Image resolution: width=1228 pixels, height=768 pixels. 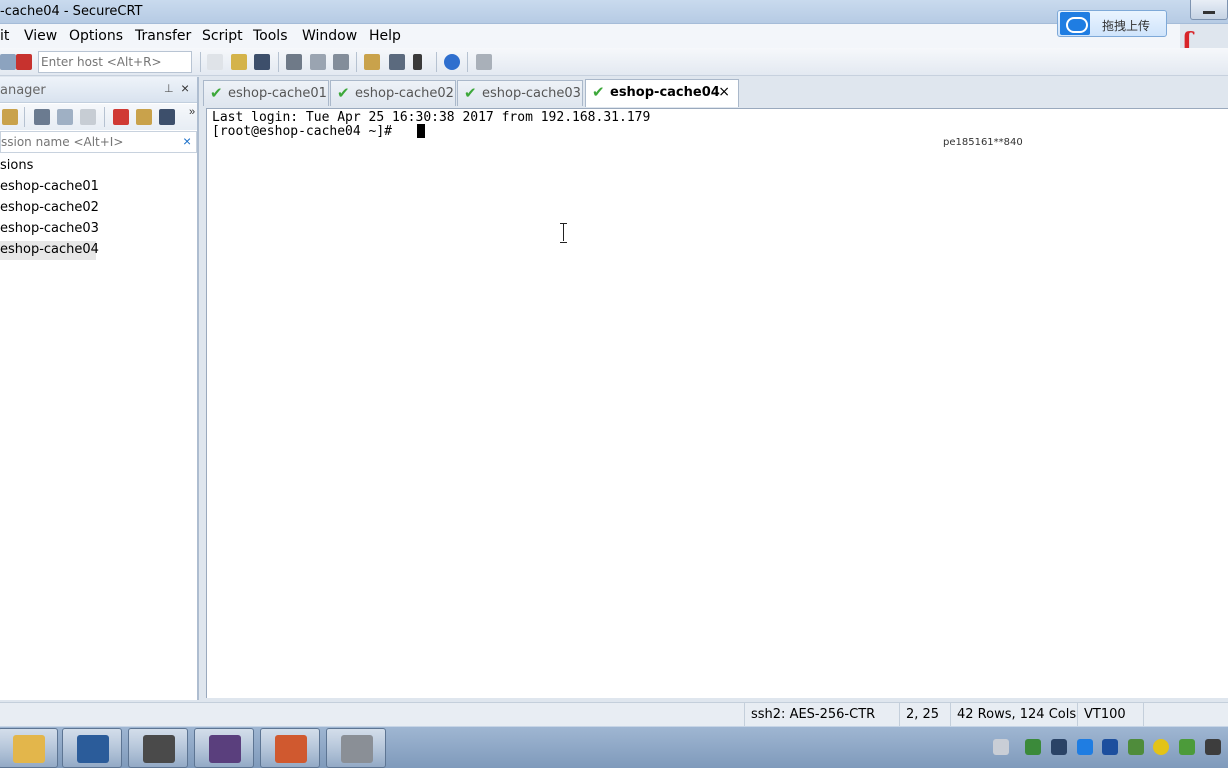 I want to click on help-icon, so click(x=452, y=62).